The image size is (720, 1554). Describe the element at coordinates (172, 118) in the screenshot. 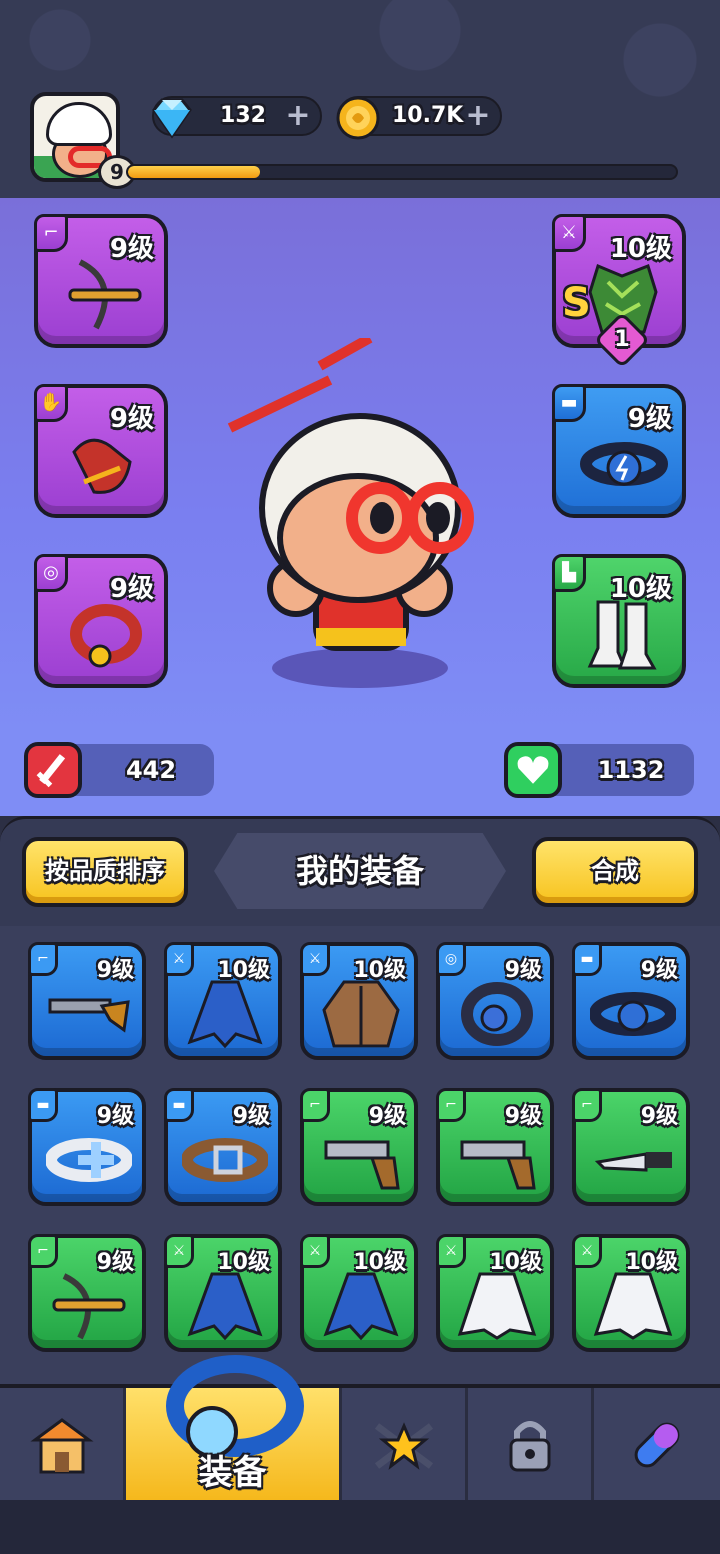

I see `diamond-icon` at that location.